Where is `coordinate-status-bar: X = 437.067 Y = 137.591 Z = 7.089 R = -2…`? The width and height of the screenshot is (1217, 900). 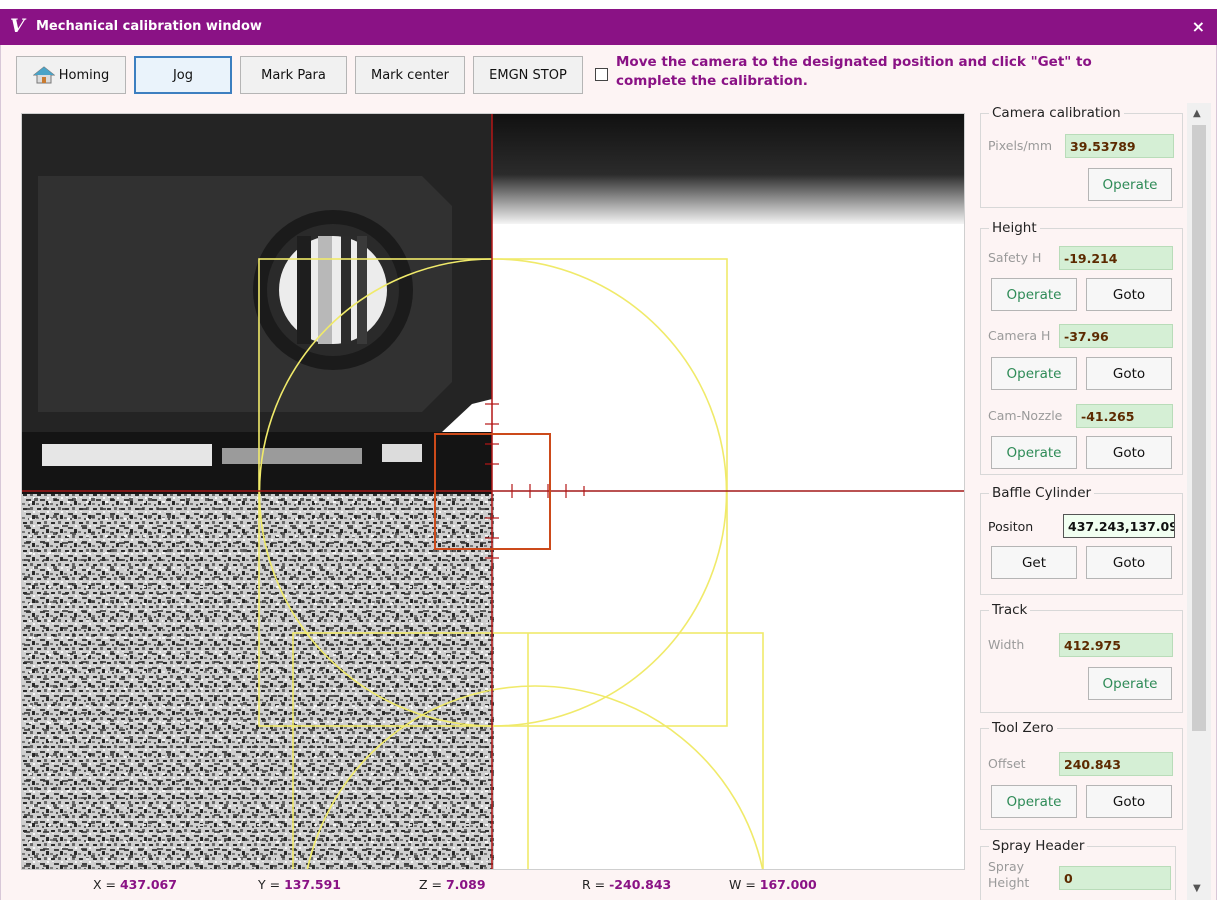 coordinate-status-bar: X = 437.067 Y = 137.591 Z = 7.089 R = -2… is located at coordinates (493, 884).